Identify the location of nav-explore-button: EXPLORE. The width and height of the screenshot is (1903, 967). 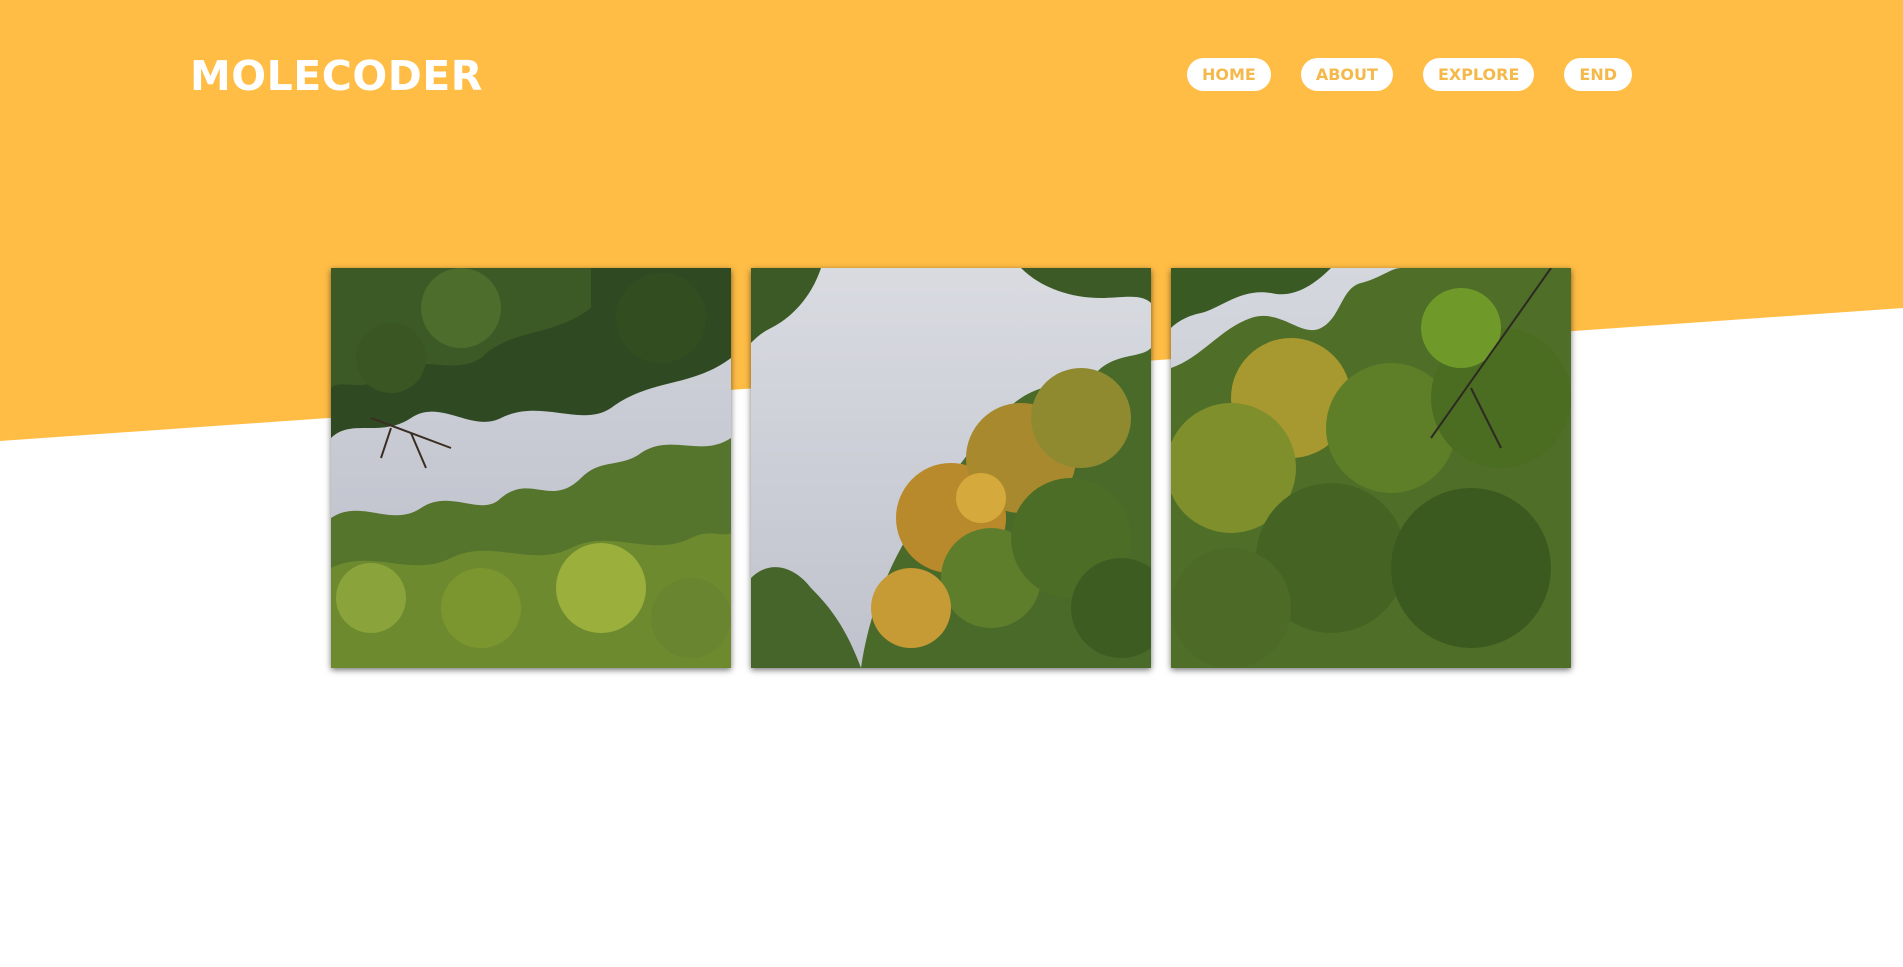
(1478, 74).